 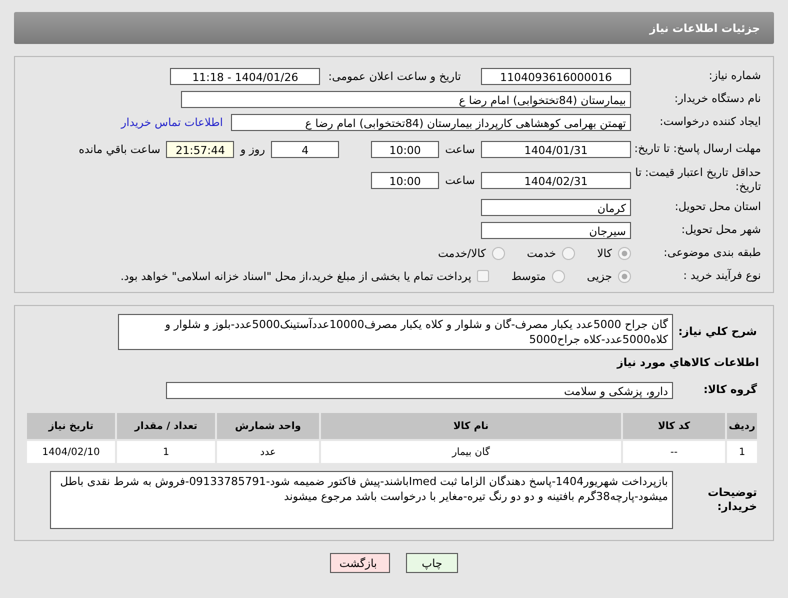 What do you see at coordinates (471, 452) in the screenshot?
I see `table-cell: گان بیمار` at bounding box center [471, 452].